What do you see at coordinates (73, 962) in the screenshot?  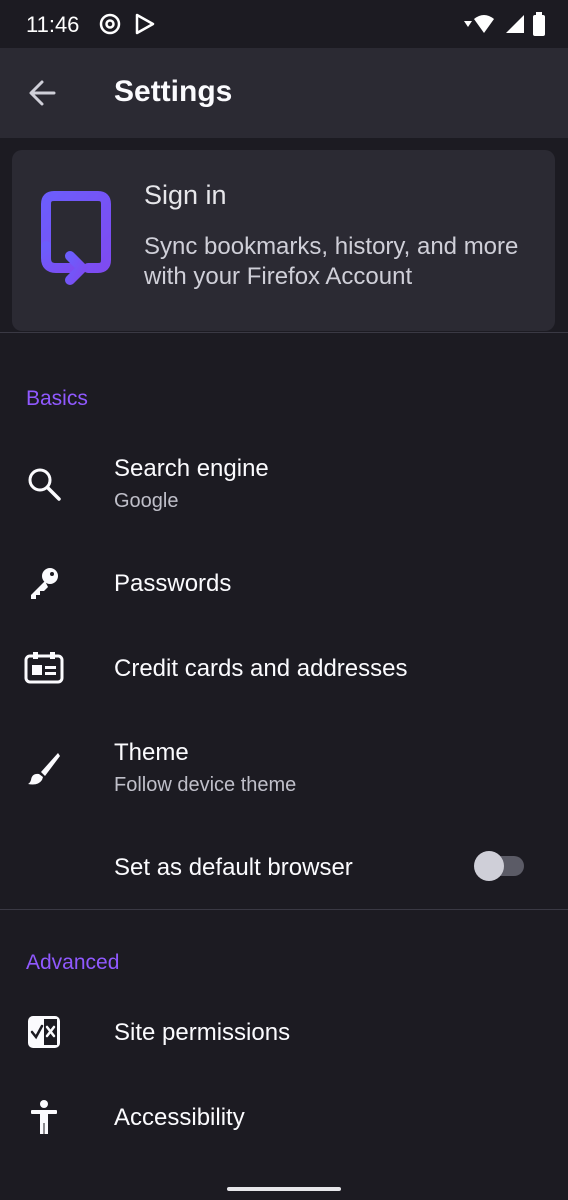 I see `section-header-advanced: Advanced` at bounding box center [73, 962].